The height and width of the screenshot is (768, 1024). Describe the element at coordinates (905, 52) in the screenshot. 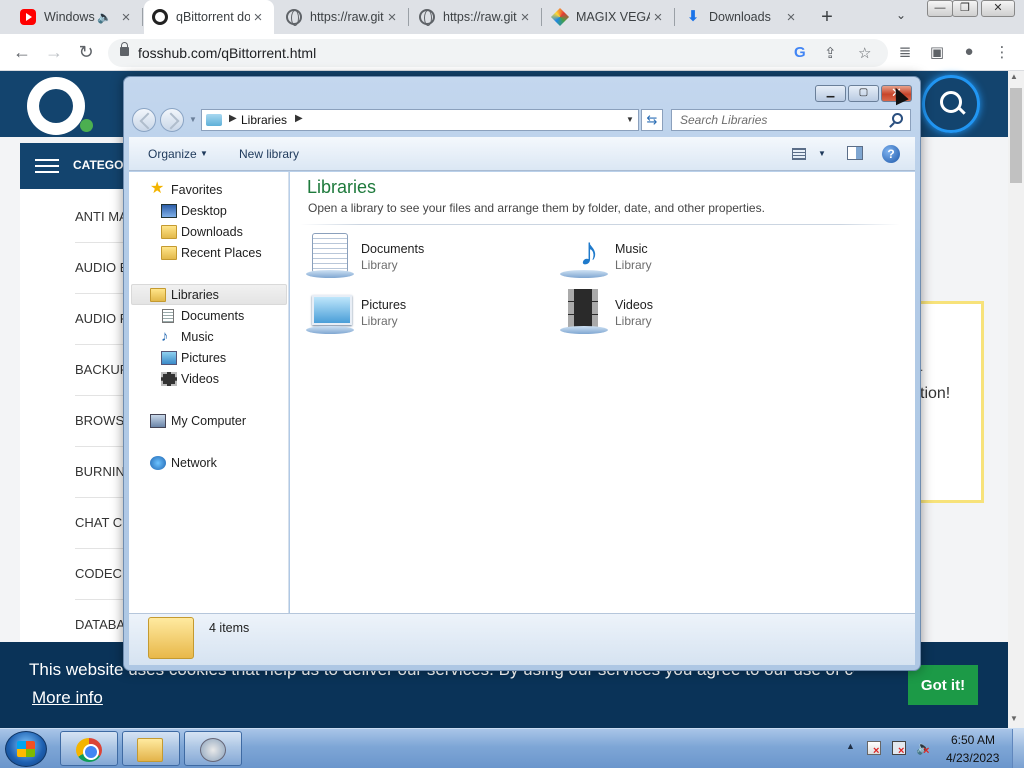

I see `reading-list-icon: ≣` at that location.